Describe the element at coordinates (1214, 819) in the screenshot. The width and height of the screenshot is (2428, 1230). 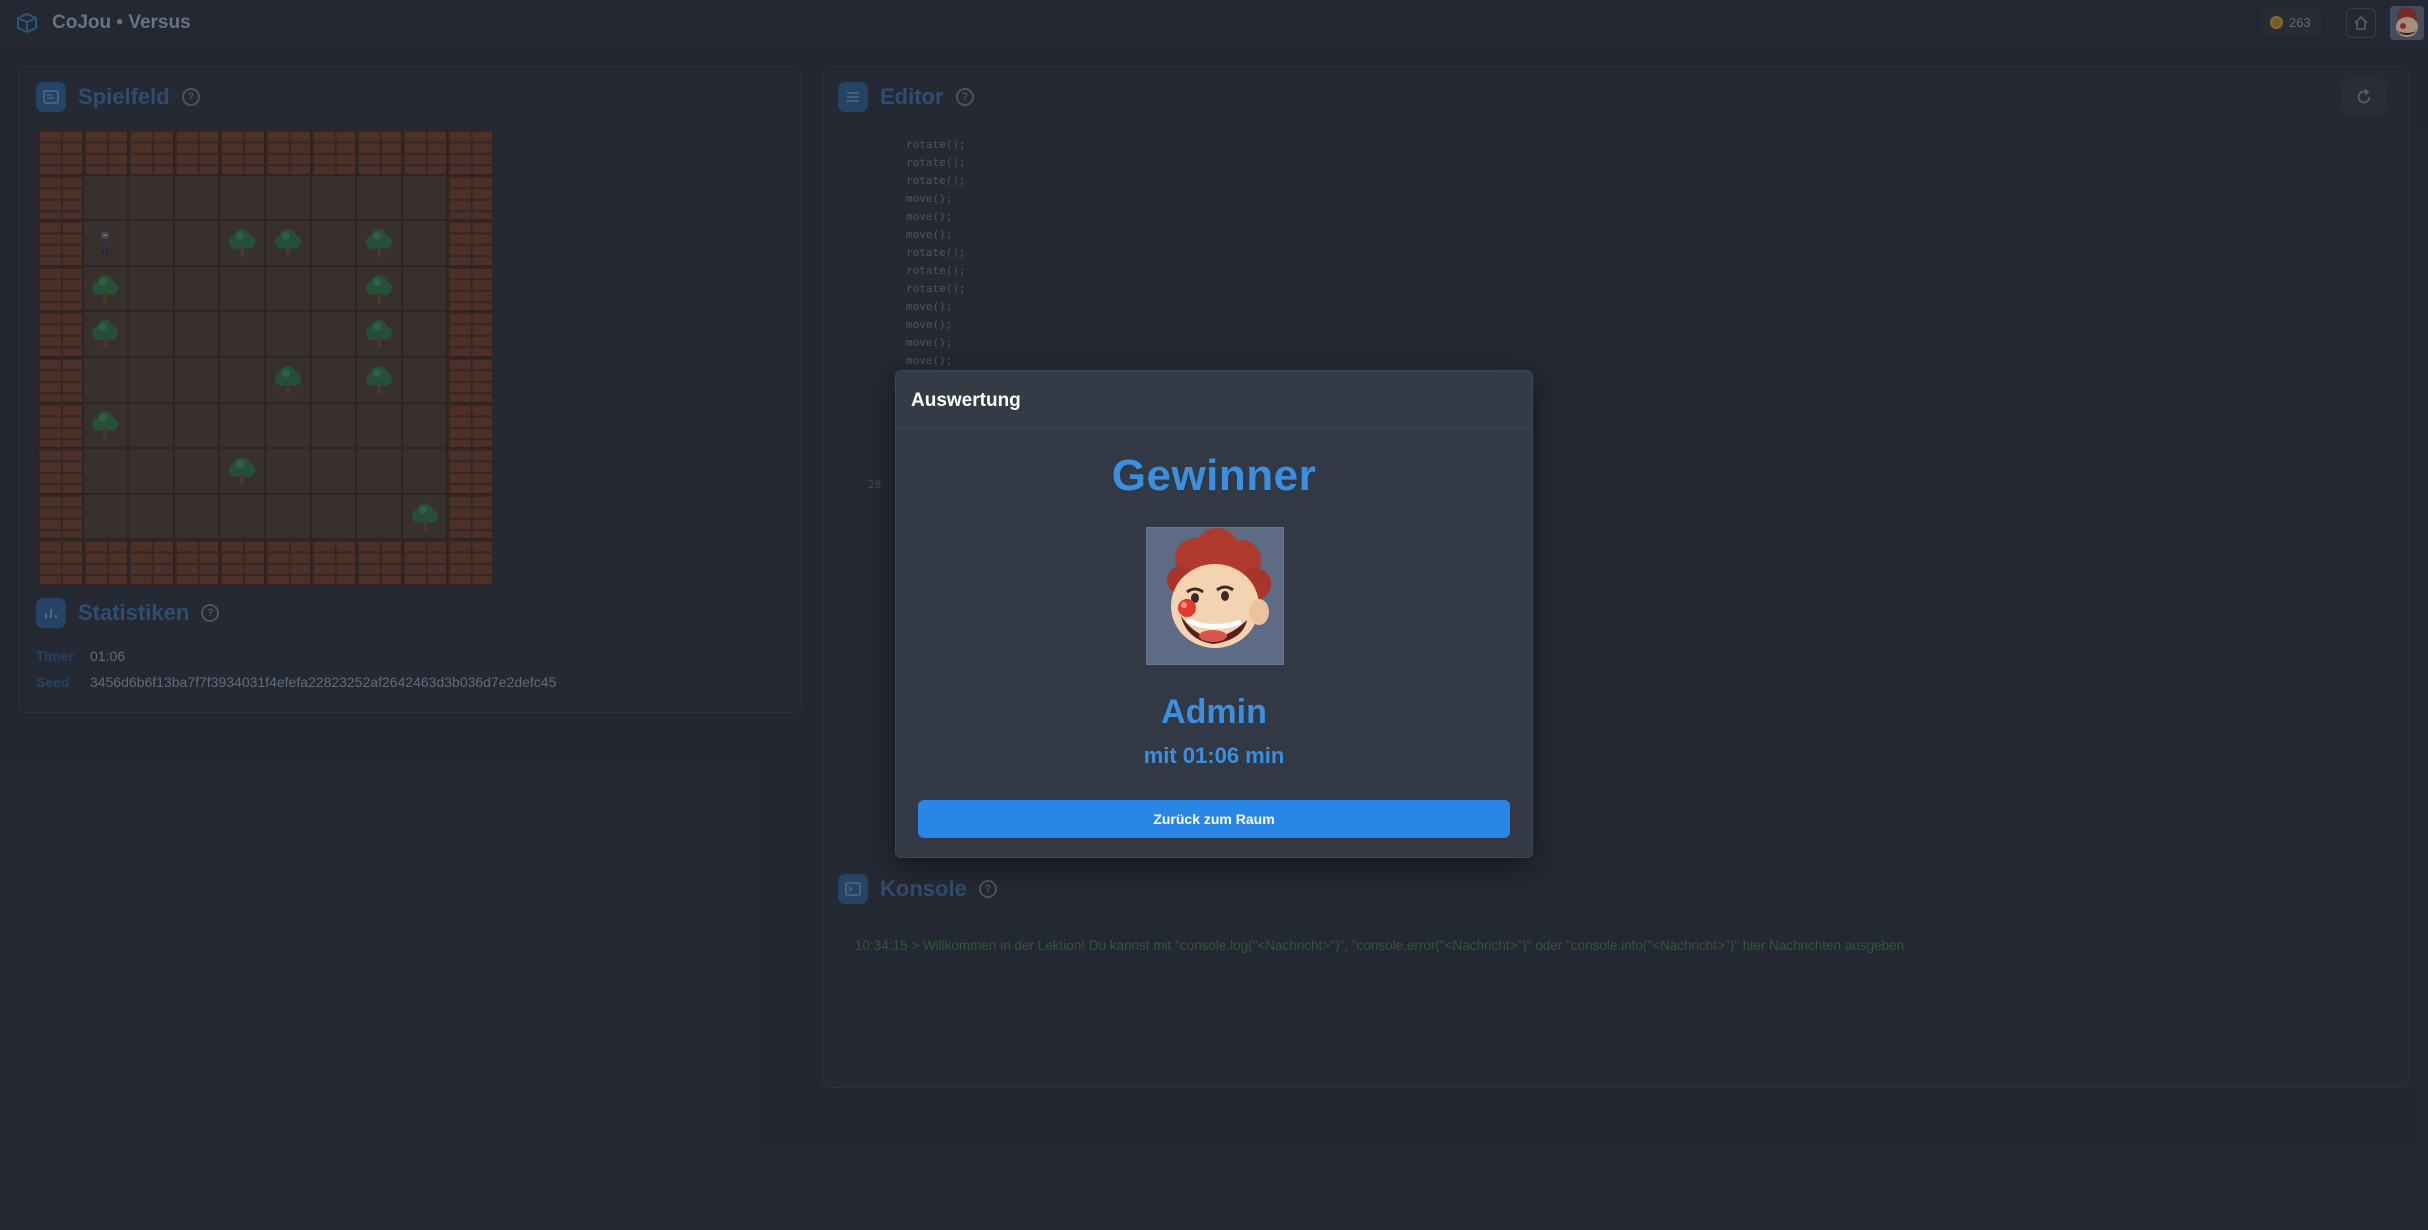
I see `back-to-room-button: Zurück zum Raum` at that location.